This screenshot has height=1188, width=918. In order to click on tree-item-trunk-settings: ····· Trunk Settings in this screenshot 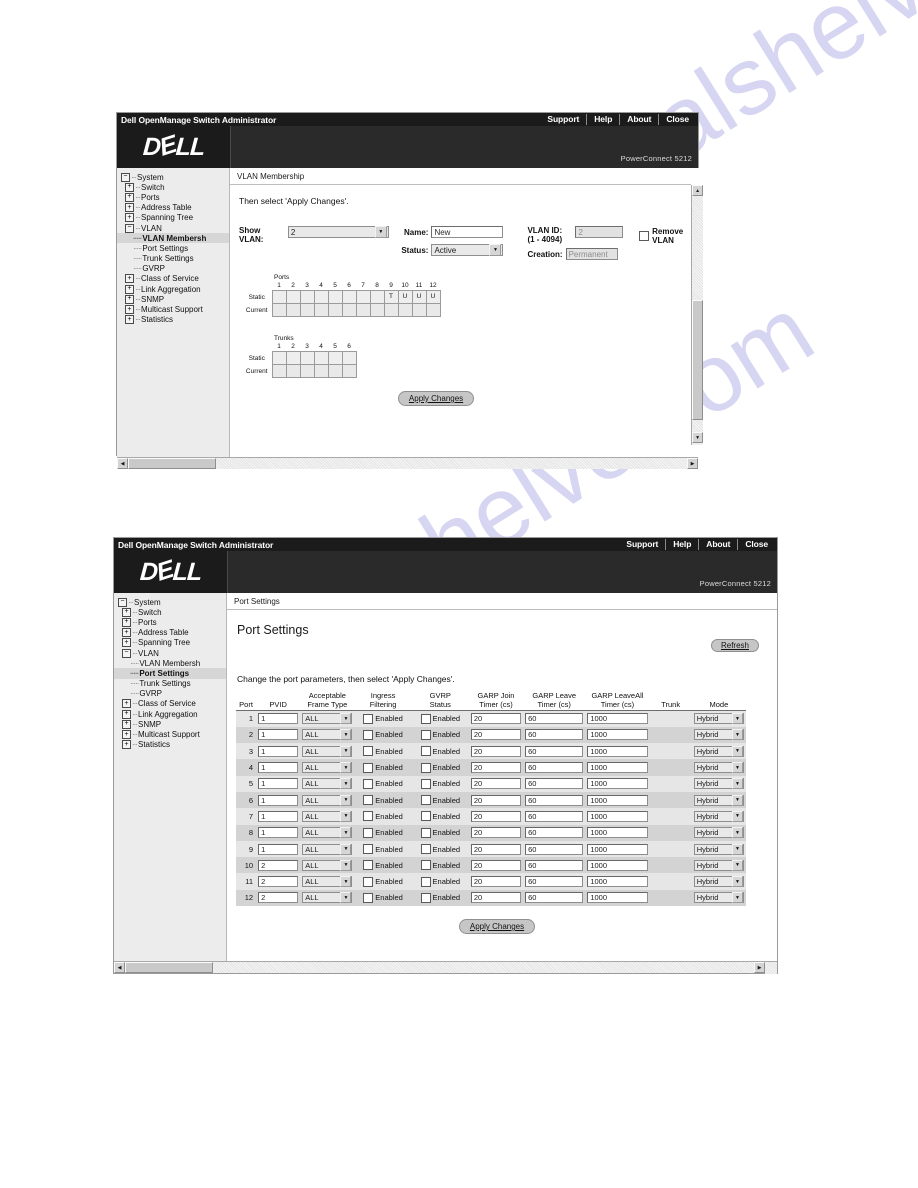, I will do `click(173, 259)`.